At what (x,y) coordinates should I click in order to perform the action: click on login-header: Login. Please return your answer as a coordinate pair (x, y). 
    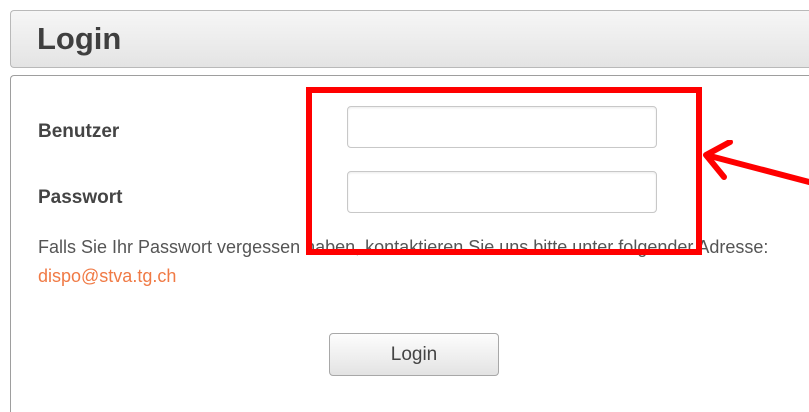
    Looking at the image, I should click on (409, 39).